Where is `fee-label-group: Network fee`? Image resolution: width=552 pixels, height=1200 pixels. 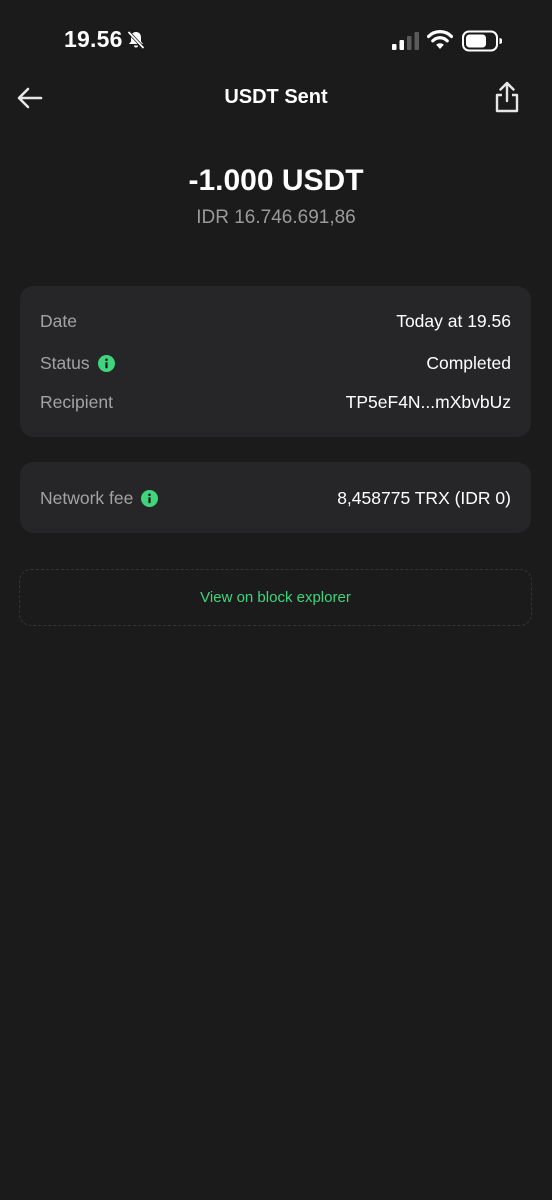
fee-label-group: Network fee is located at coordinates (99, 498).